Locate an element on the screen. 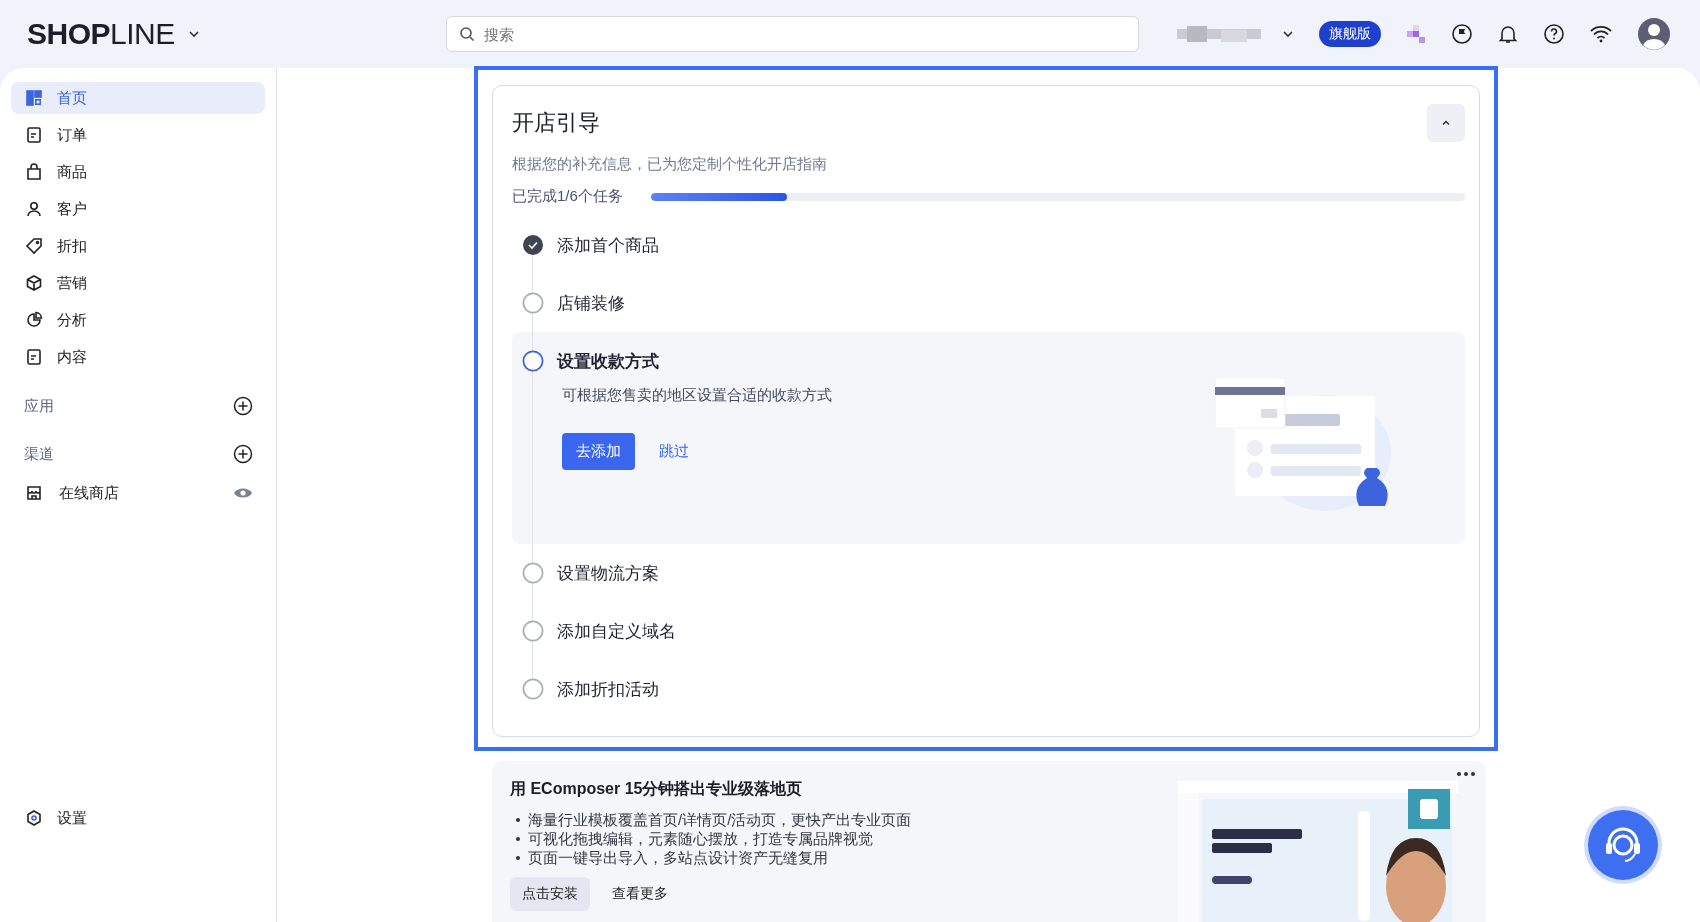 The image size is (1700, 922). app-icon is located at coordinates (1416, 34).